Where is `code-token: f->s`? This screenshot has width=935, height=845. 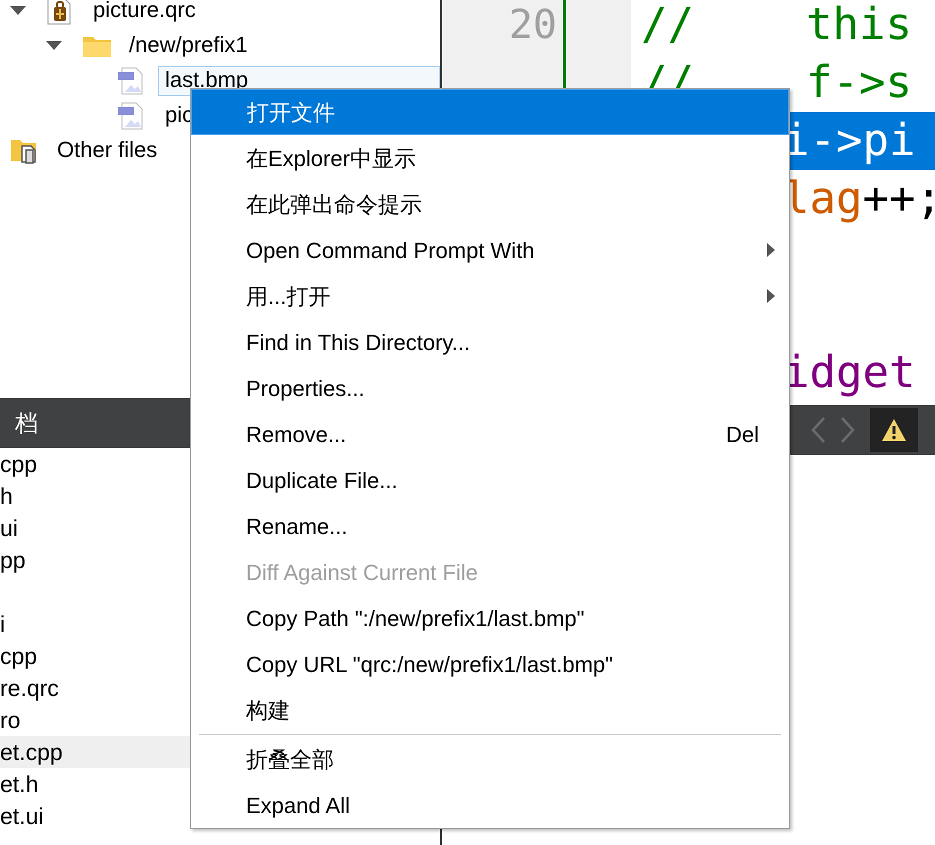
code-token: f->s is located at coordinates (859, 83).